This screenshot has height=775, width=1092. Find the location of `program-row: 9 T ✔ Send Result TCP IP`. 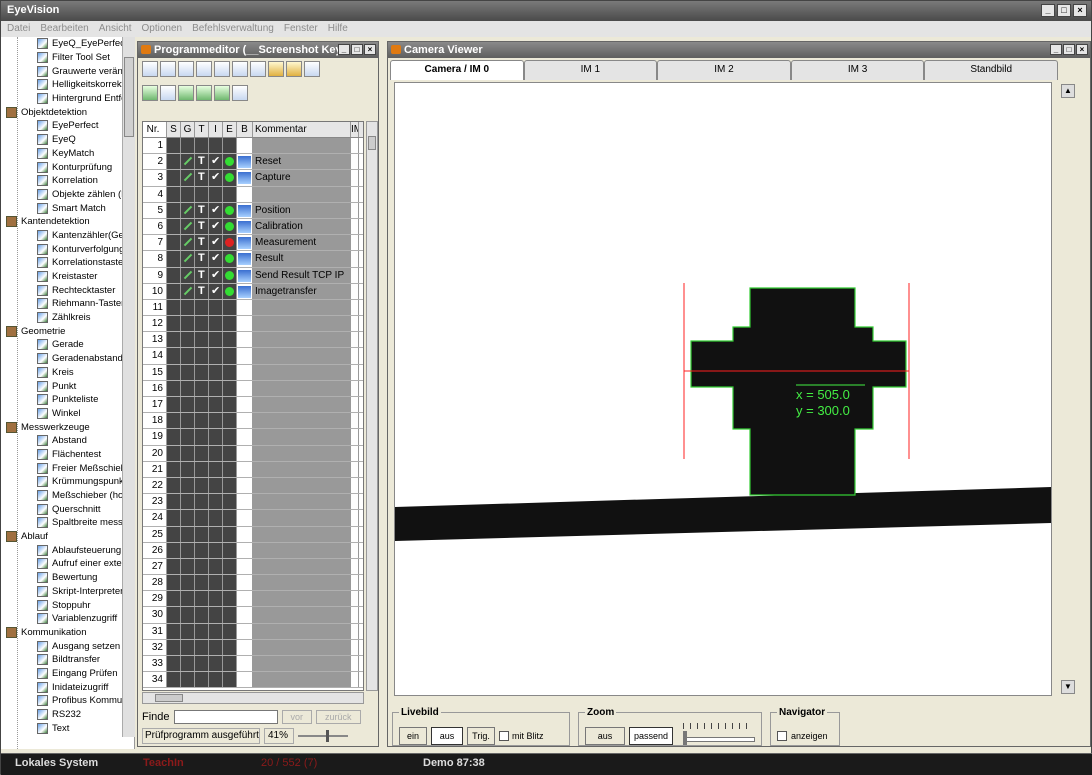

program-row: 9 T ✔ Send Result TCP IP is located at coordinates (253, 275).